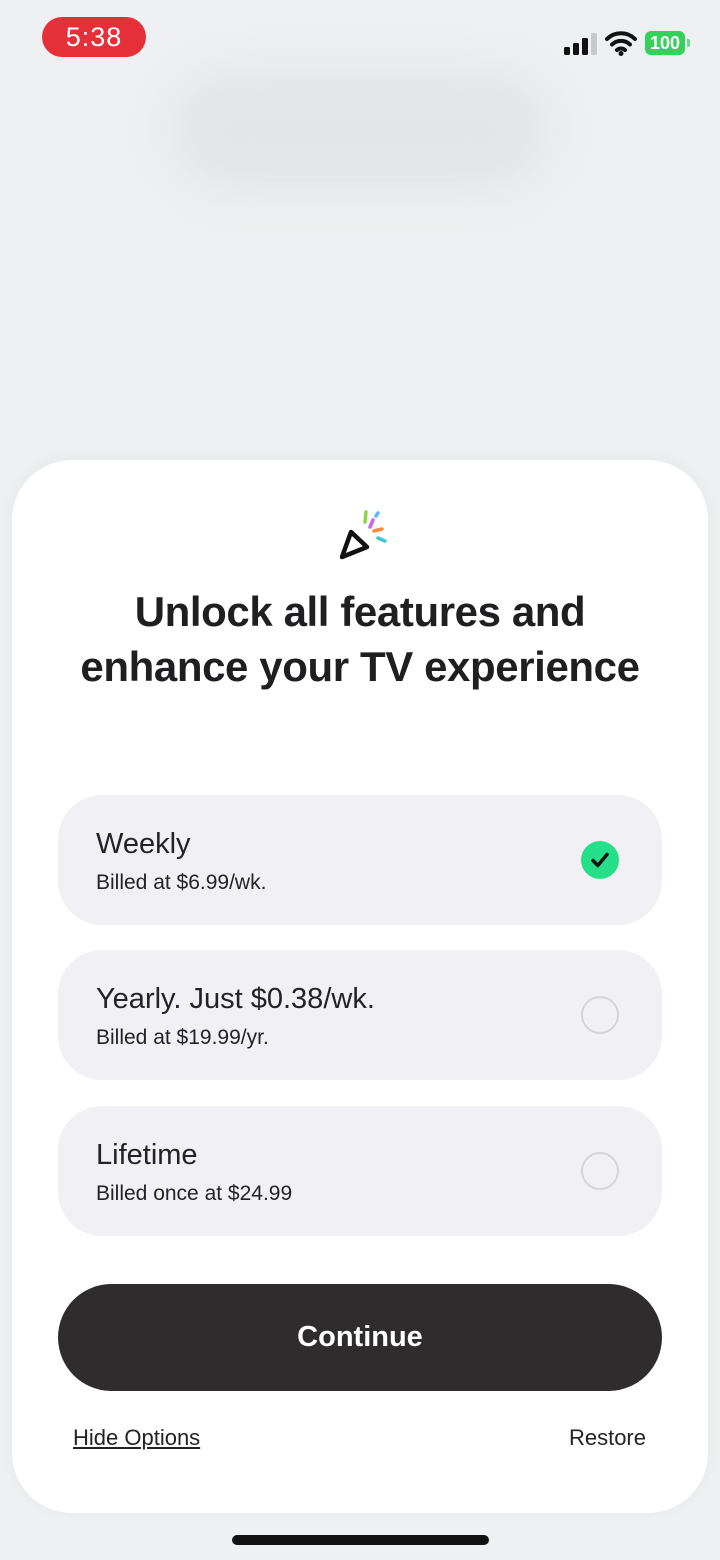  I want to click on play-confetti-icon, so click(363, 535).